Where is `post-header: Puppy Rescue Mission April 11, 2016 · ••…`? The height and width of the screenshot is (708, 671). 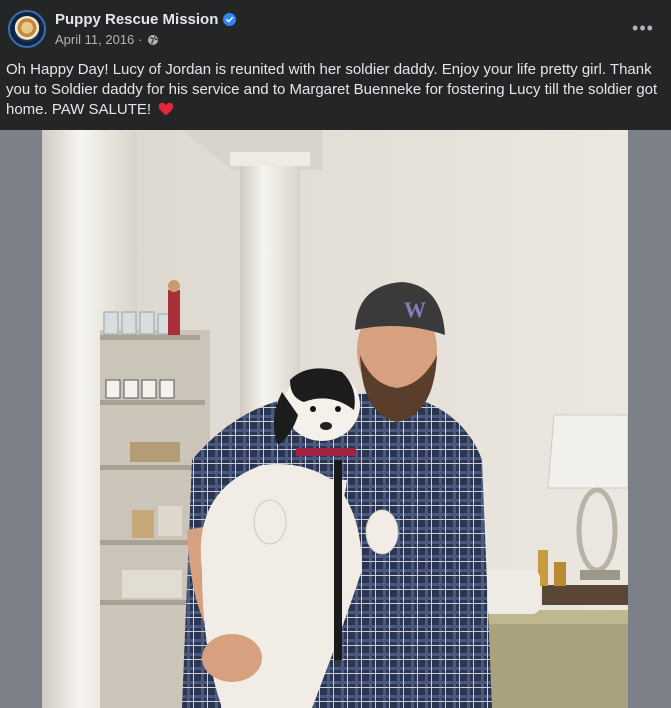
post-header: Puppy Rescue Mission April 11, 2016 · ••… is located at coordinates (335, 28).